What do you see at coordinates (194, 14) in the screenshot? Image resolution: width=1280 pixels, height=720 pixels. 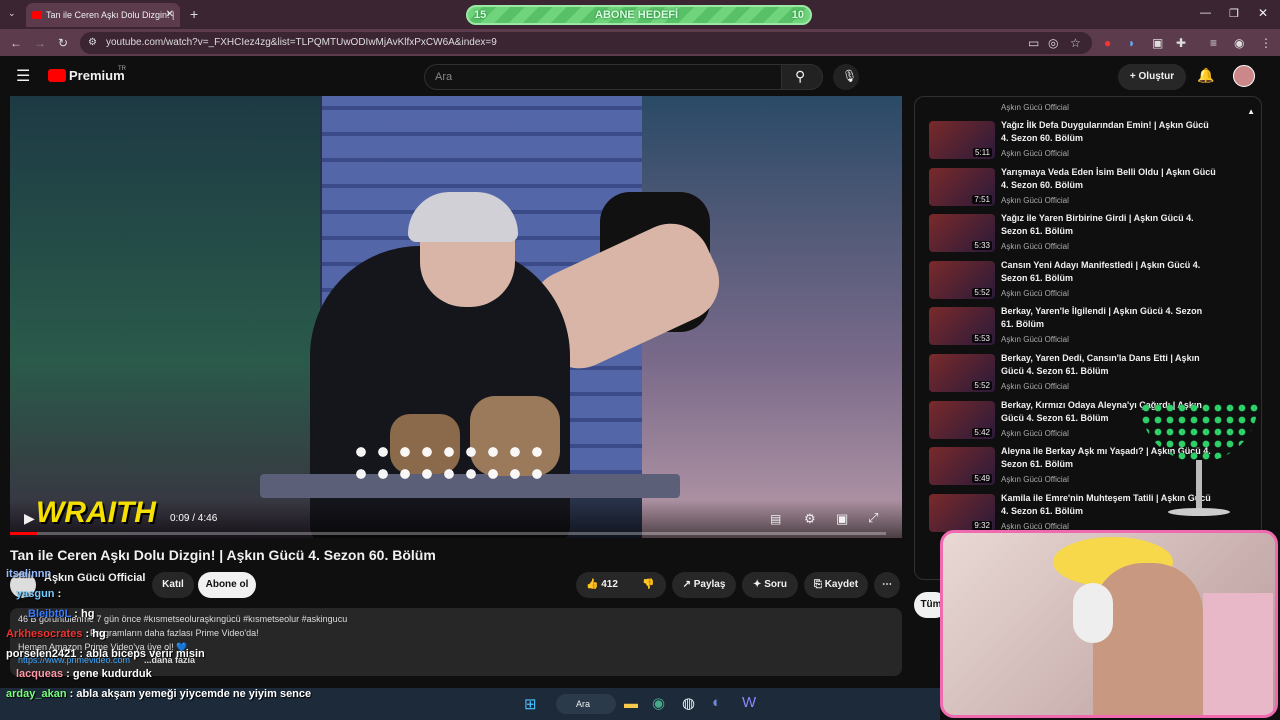 I see `new-tab-icon: +` at bounding box center [194, 14].